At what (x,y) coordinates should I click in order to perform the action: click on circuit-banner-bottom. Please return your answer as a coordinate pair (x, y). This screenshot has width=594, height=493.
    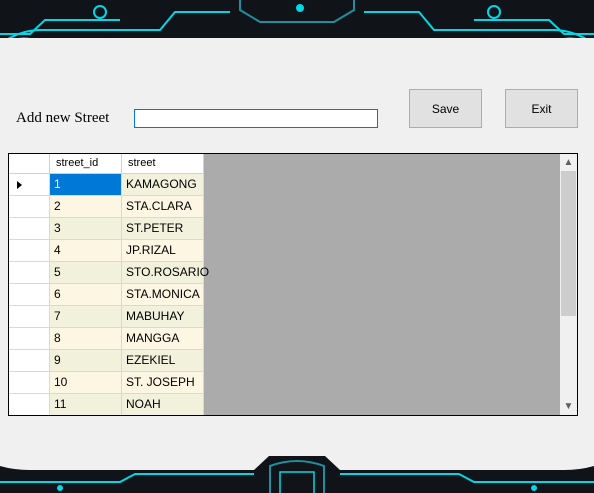
    Looking at the image, I should click on (297, 472).